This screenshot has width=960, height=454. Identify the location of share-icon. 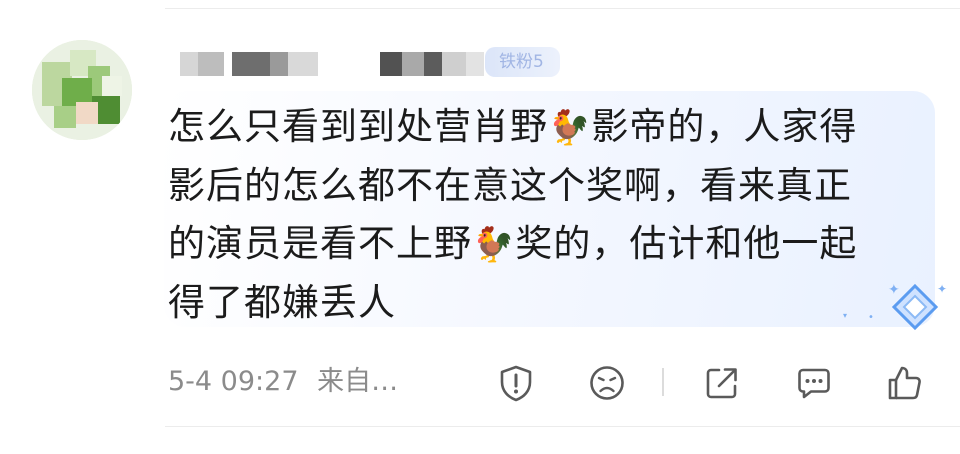
(722, 383).